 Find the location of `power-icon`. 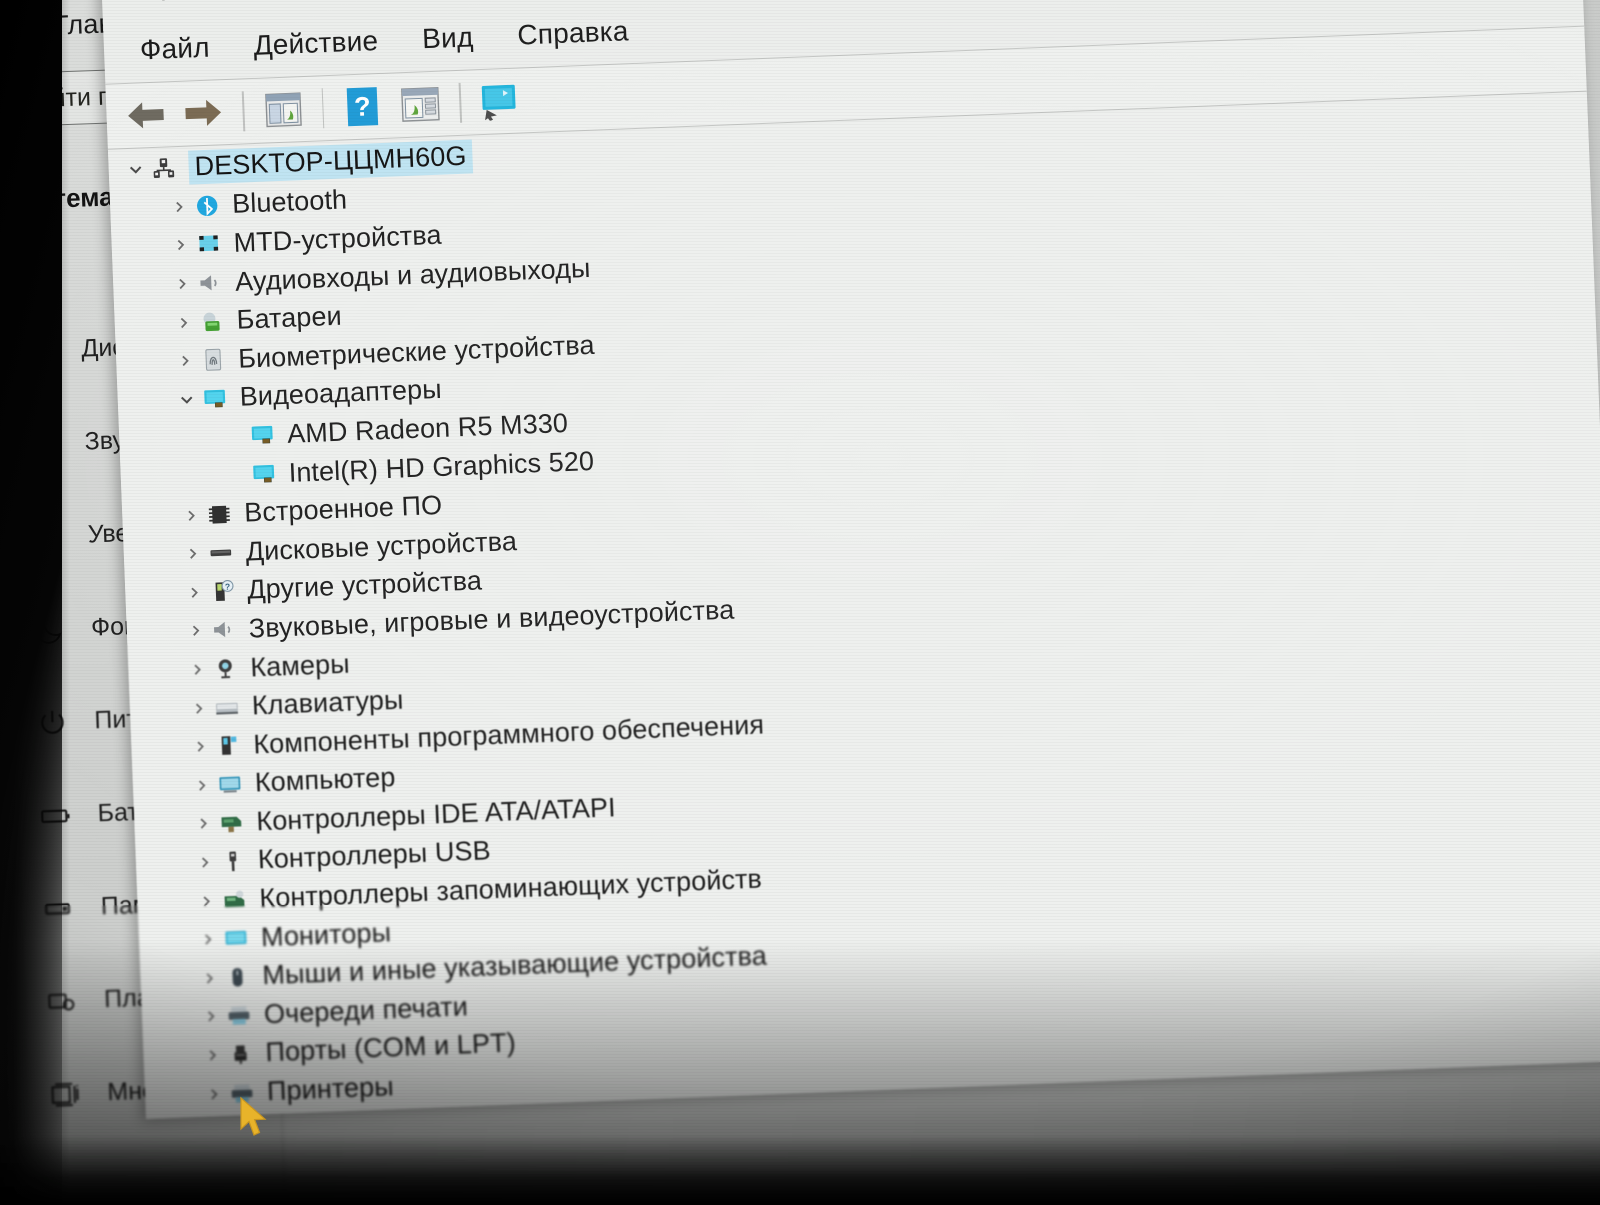

power-icon is located at coordinates (52, 722).